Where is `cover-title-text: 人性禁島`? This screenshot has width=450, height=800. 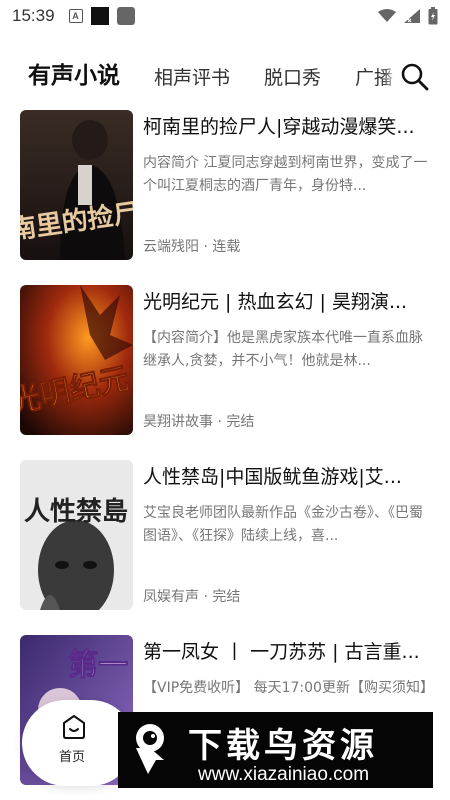 cover-title-text: 人性禁島 is located at coordinates (76, 512).